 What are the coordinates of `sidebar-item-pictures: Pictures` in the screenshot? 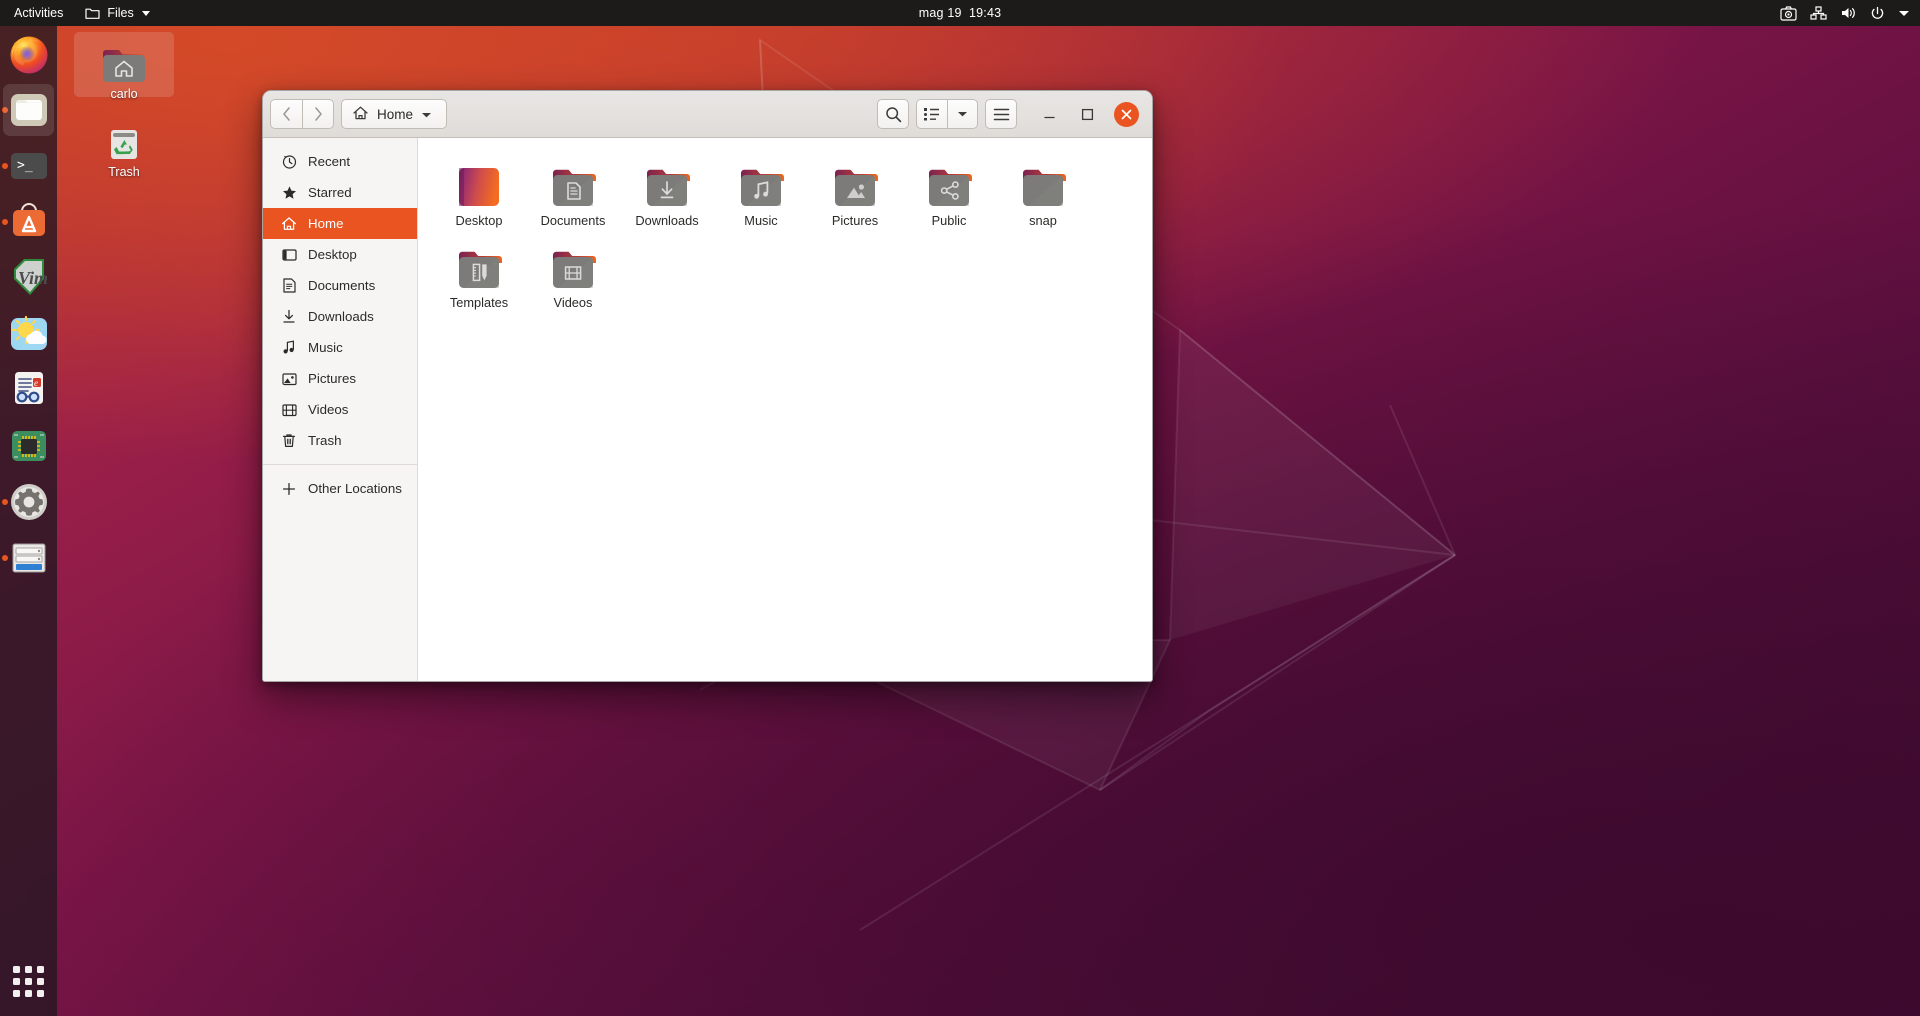 It's located at (340, 378).